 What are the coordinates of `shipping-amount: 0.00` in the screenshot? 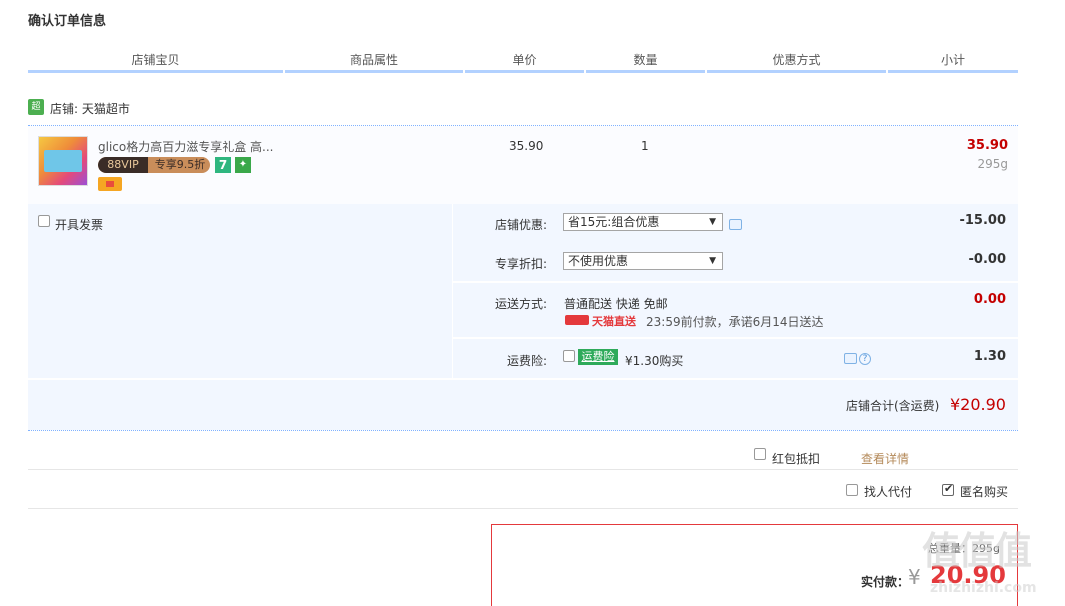 It's located at (989, 299).